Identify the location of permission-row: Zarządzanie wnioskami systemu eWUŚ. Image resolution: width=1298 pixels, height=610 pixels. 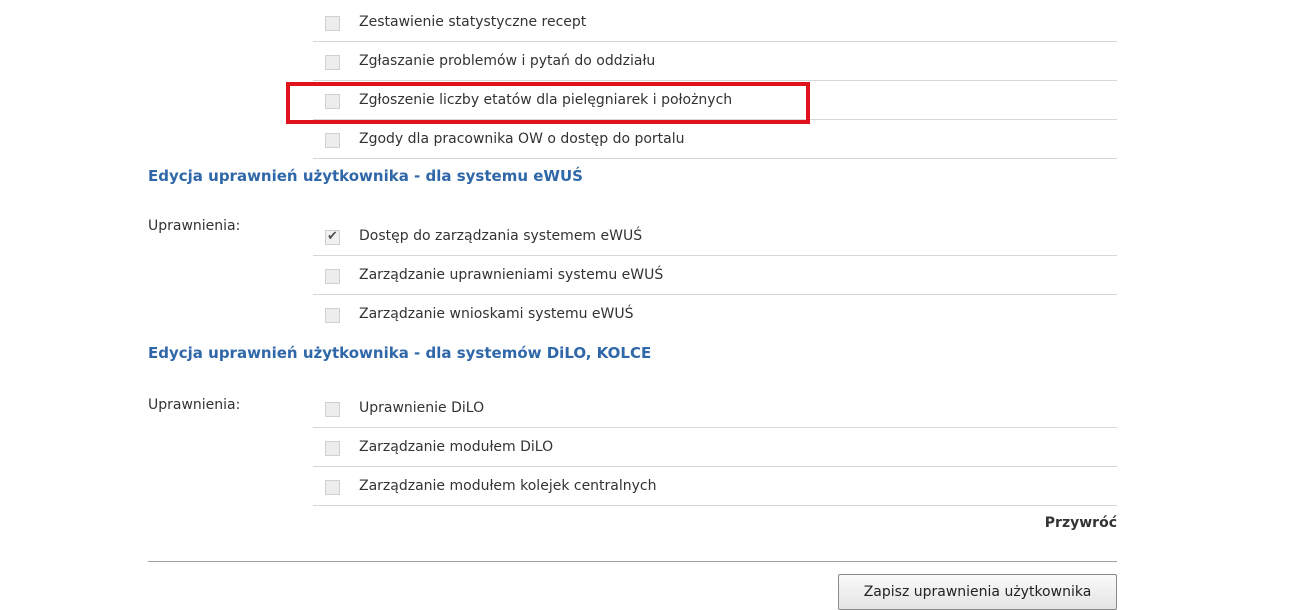
(715, 314).